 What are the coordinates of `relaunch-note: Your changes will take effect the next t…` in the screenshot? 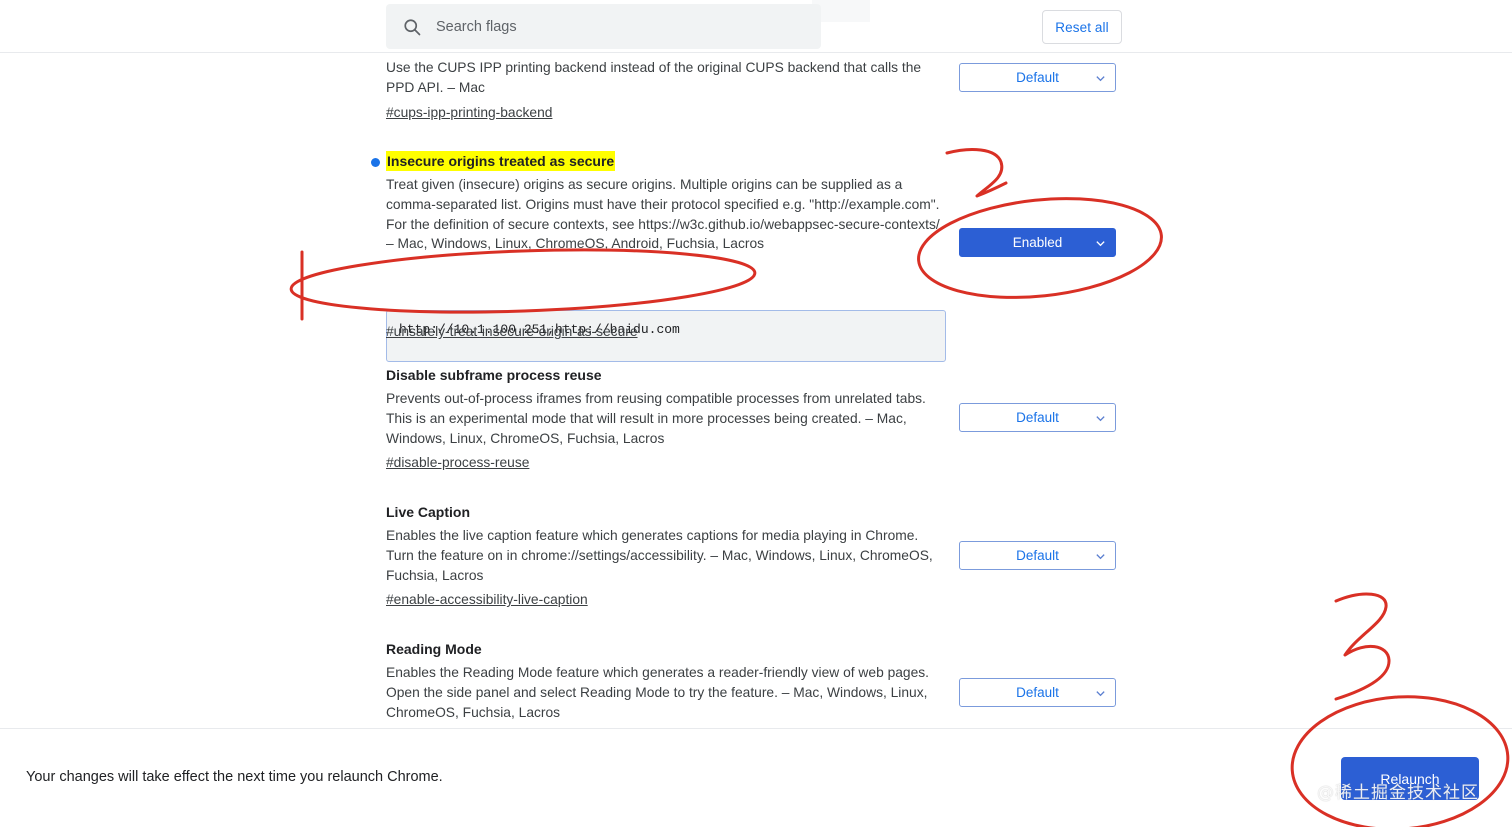 It's located at (234, 777).